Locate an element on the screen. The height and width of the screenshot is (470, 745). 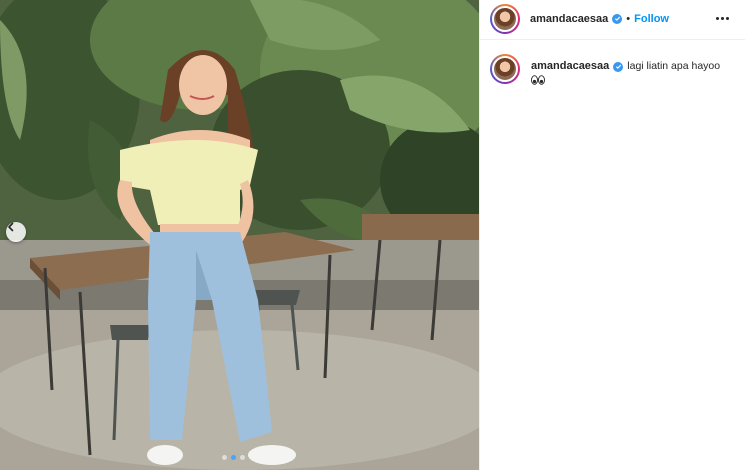
post-header: amandacaesaa • Follow is located at coordinates (612, 20).